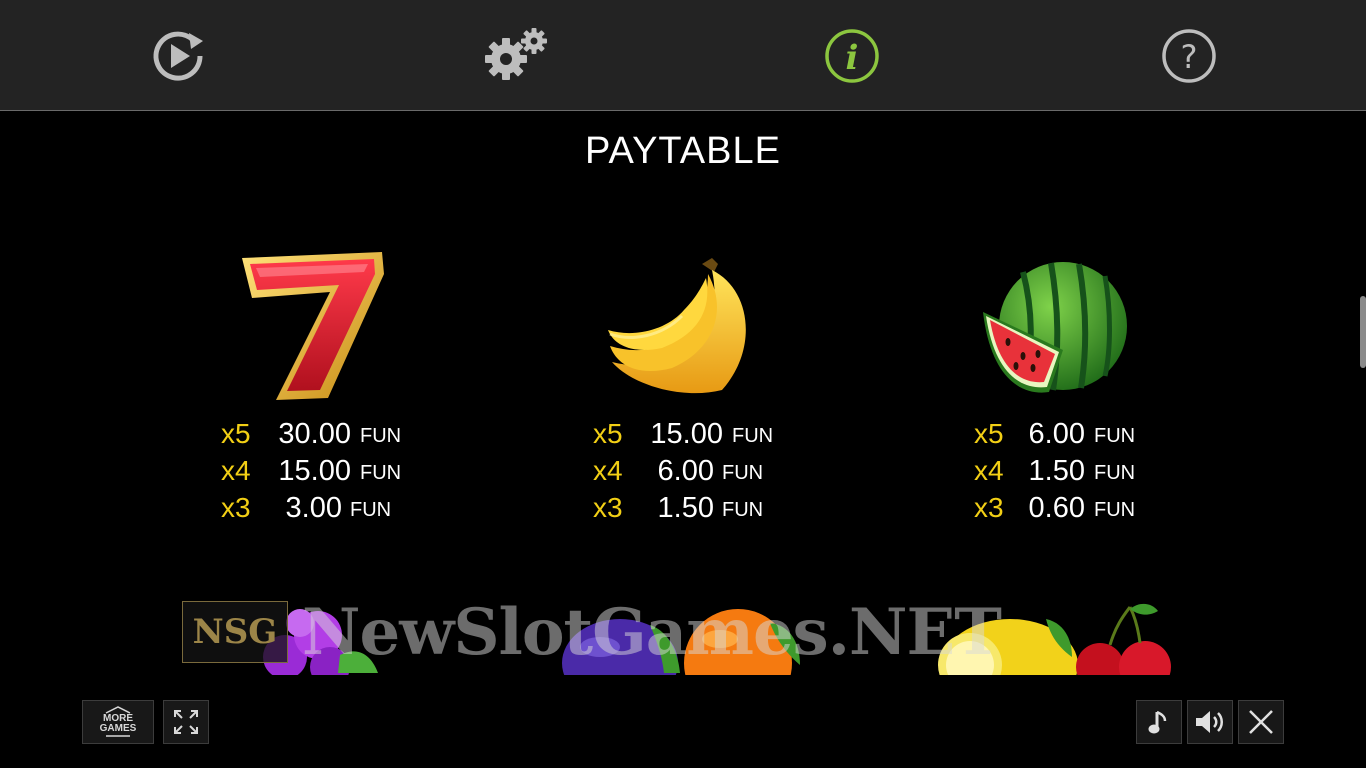 The height and width of the screenshot is (768, 1366). What do you see at coordinates (313, 508) in the screenshot?
I see `payout-amount: 3.00` at bounding box center [313, 508].